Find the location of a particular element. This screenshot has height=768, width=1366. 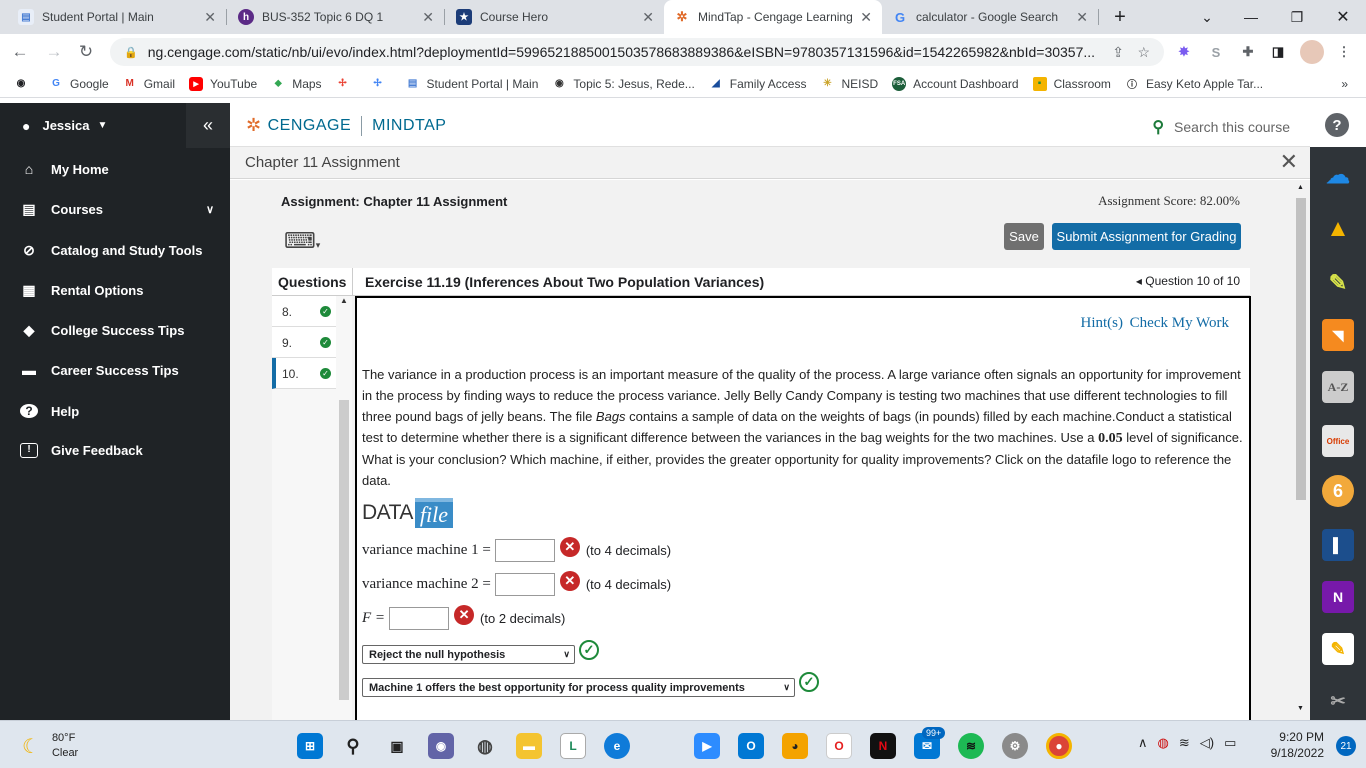

forward-icon: → is located at coordinates (54, 52).